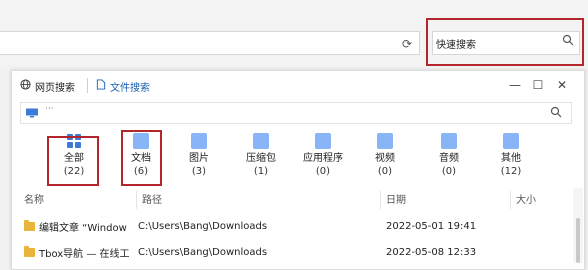 The image size is (588, 270). What do you see at coordinates (87, 85) in the screenshot?
I see `tab-divider` at bounding box center [87, 85].